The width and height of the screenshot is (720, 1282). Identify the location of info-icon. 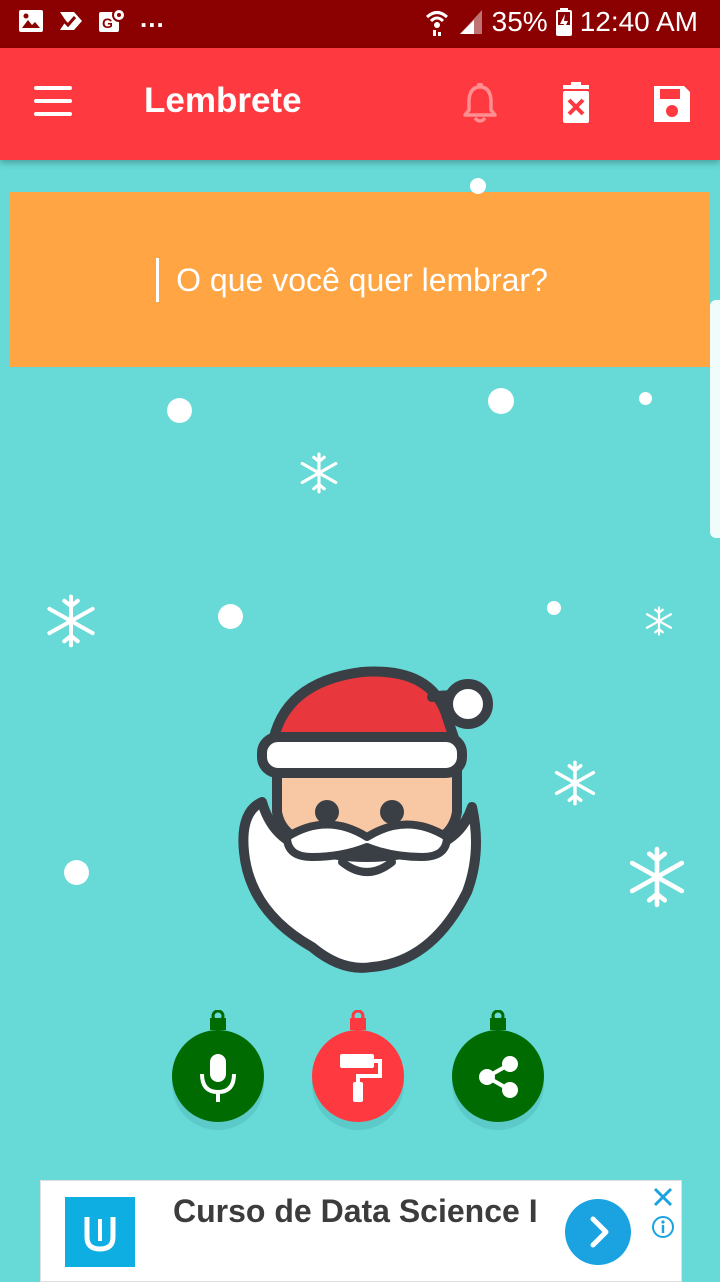
(663, 1227).